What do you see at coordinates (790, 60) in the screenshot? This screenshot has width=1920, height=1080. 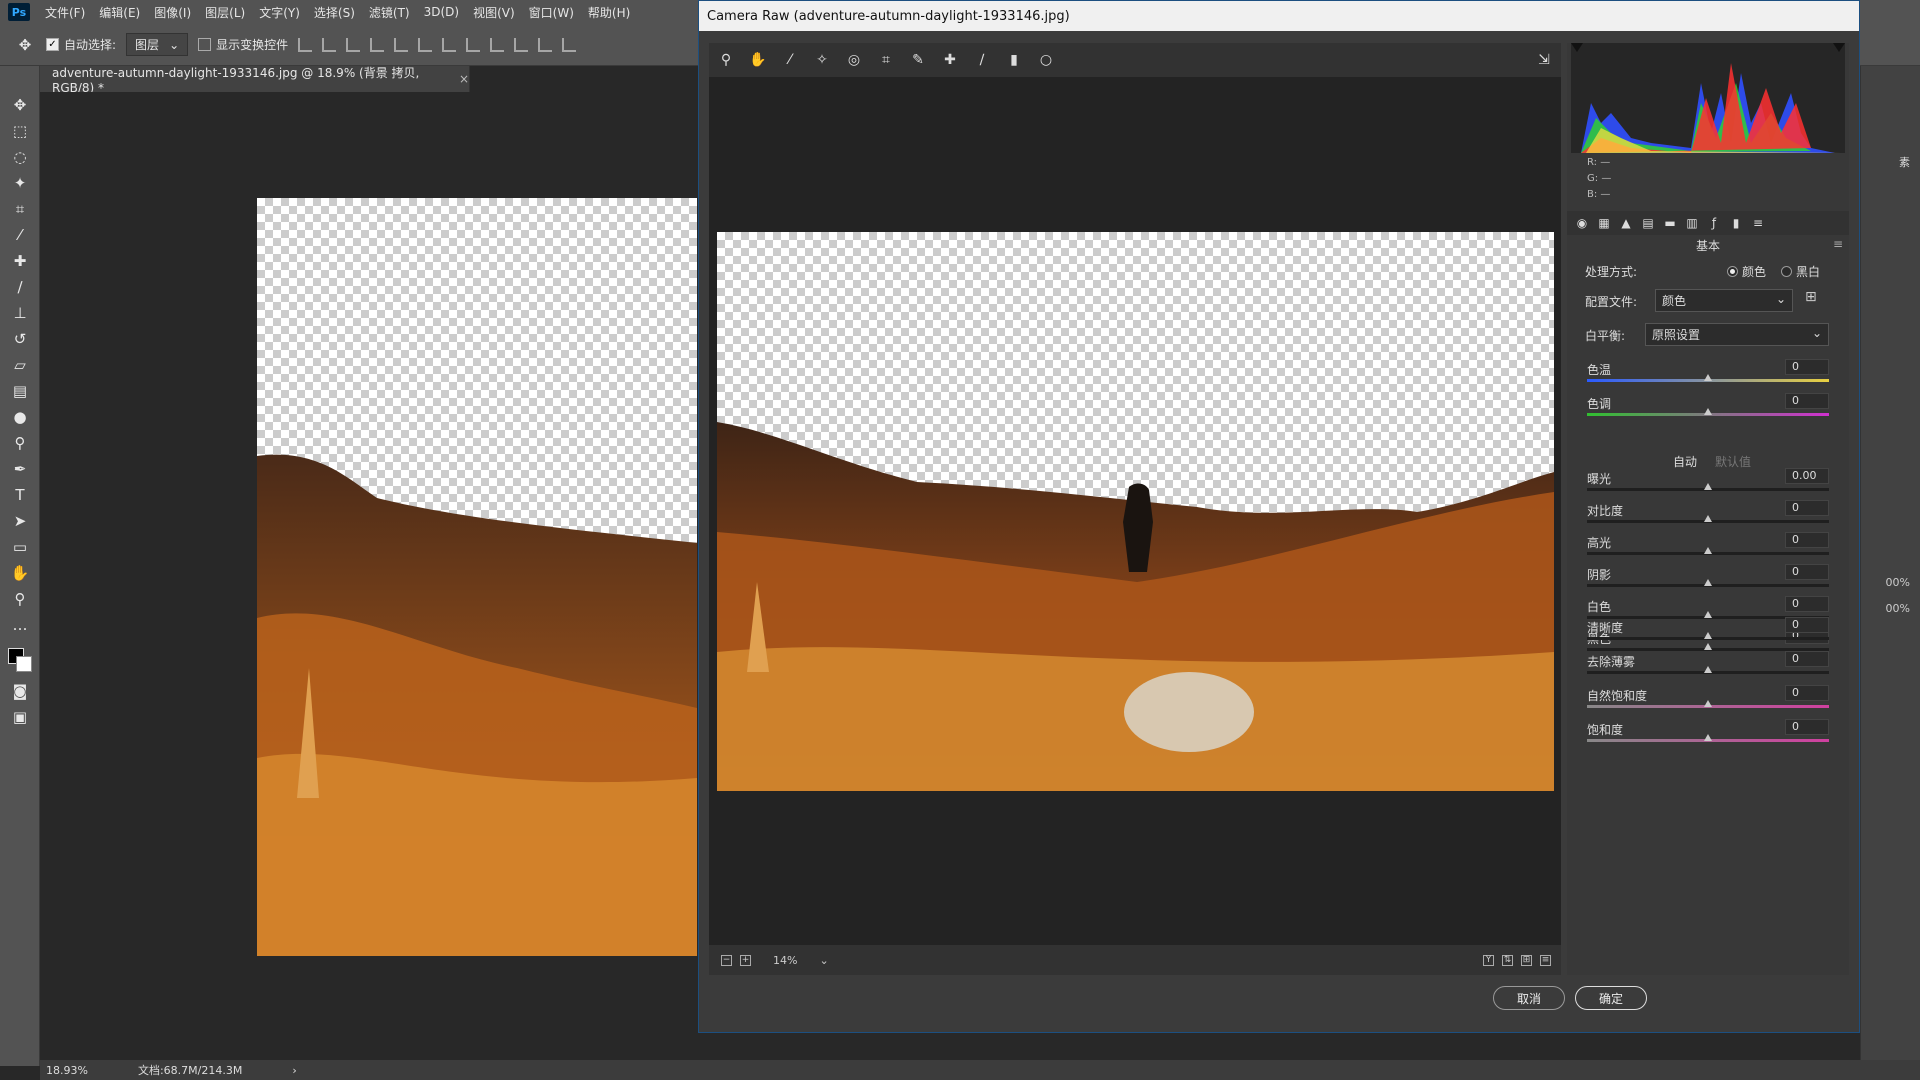 I see `white-balance-icon: ⁄` at bounding box center [790, 60].